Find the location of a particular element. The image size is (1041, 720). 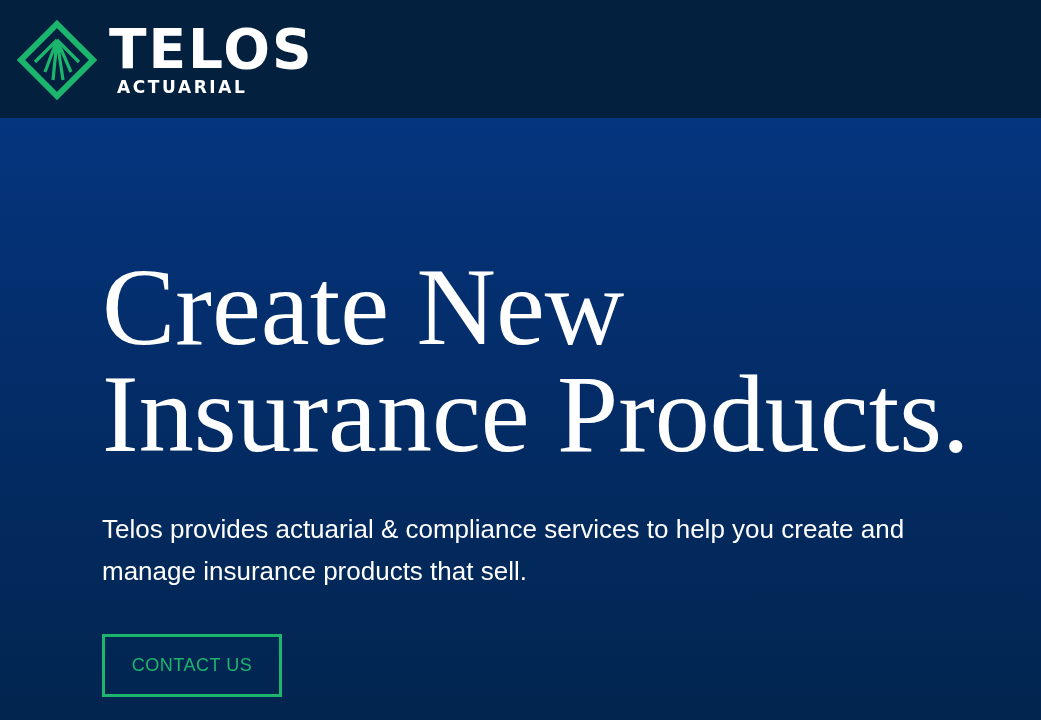

hero-description: Telos provides actuarial & compliance services to help you create and manage insurance products that sell. is located at coordinates (504, 550).